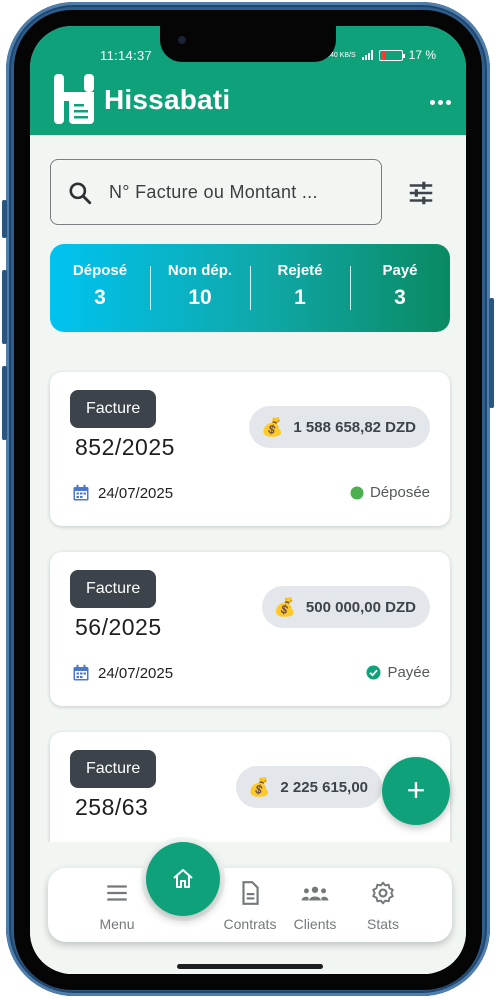 This screenshot has width=496, height=1000. I want to click on stat-value: 1, so click(300, 297).